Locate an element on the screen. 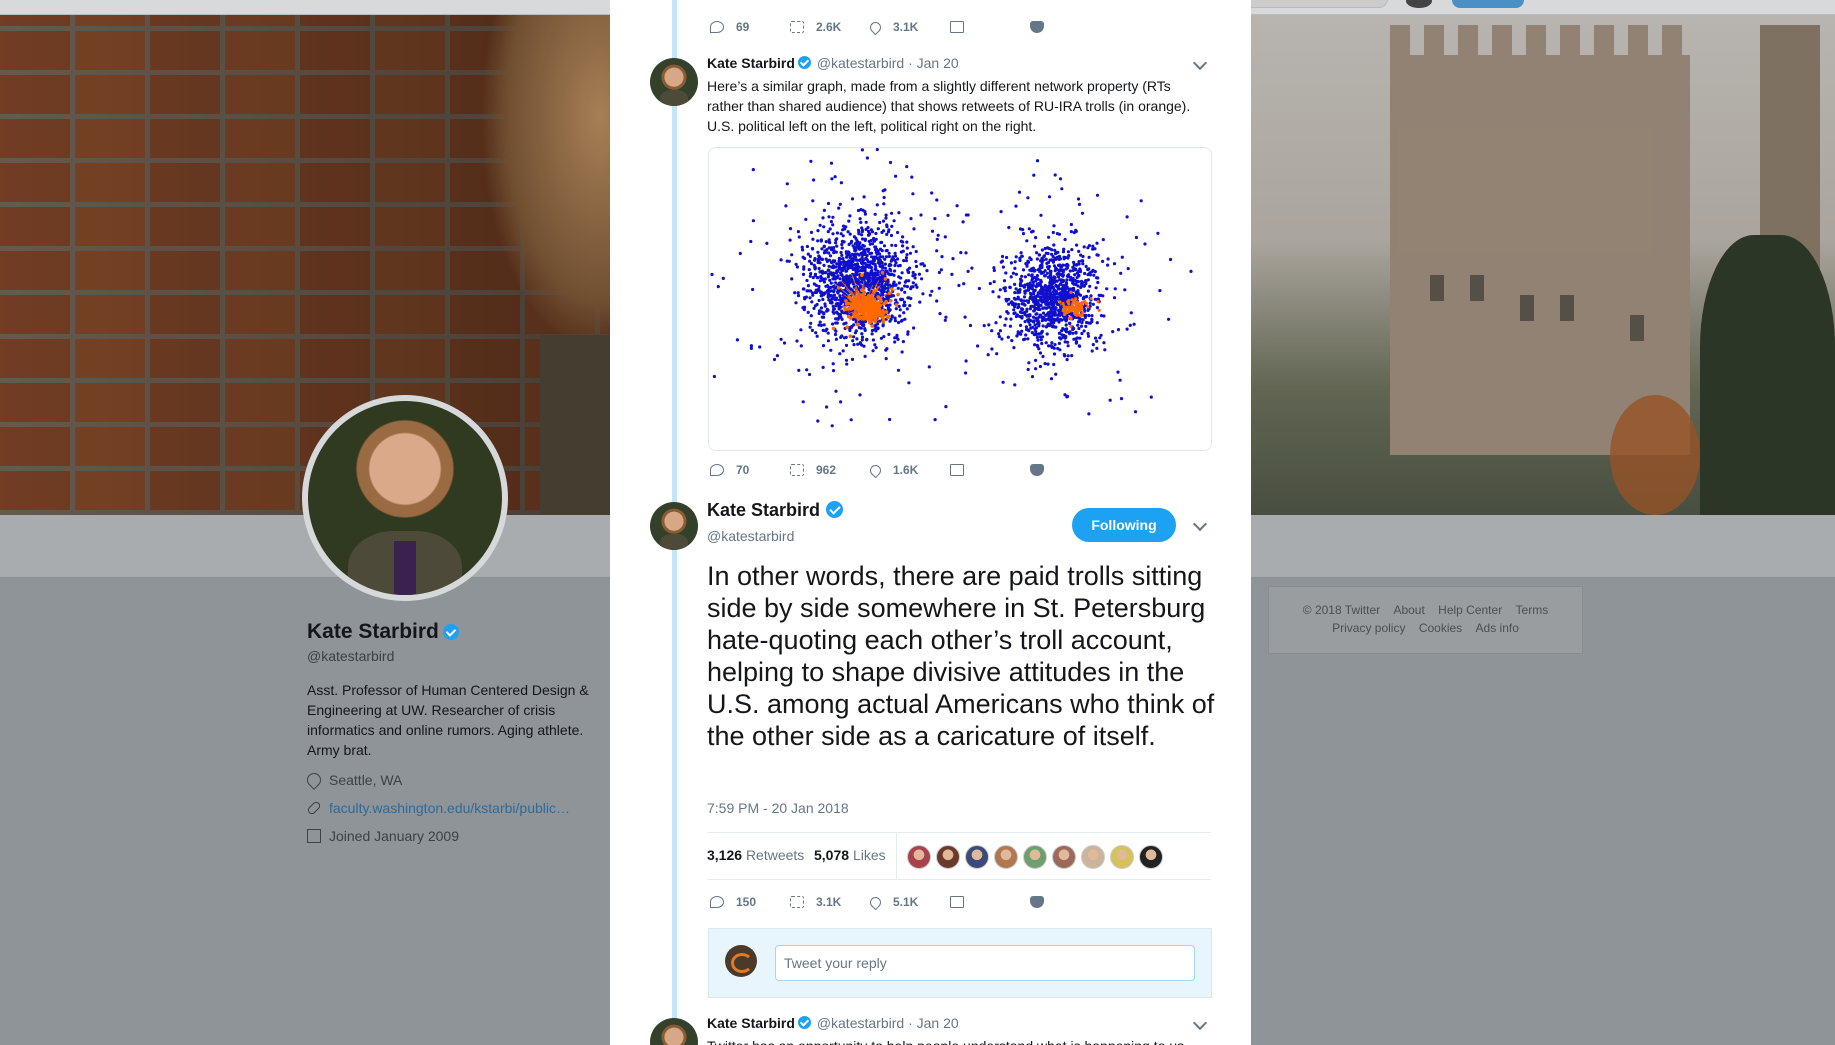  like-button: 5.1K is located at coordinates (908, 902).